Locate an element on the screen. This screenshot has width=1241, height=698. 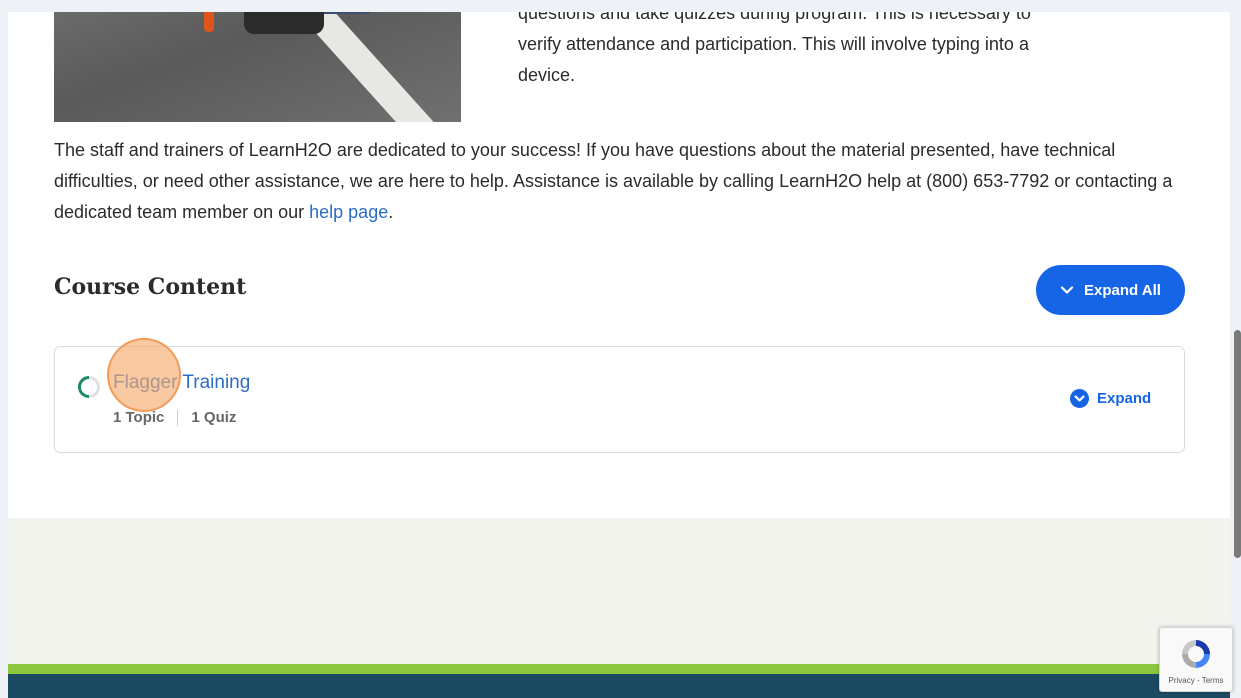
hero-image is located at coordinates (257, 67).